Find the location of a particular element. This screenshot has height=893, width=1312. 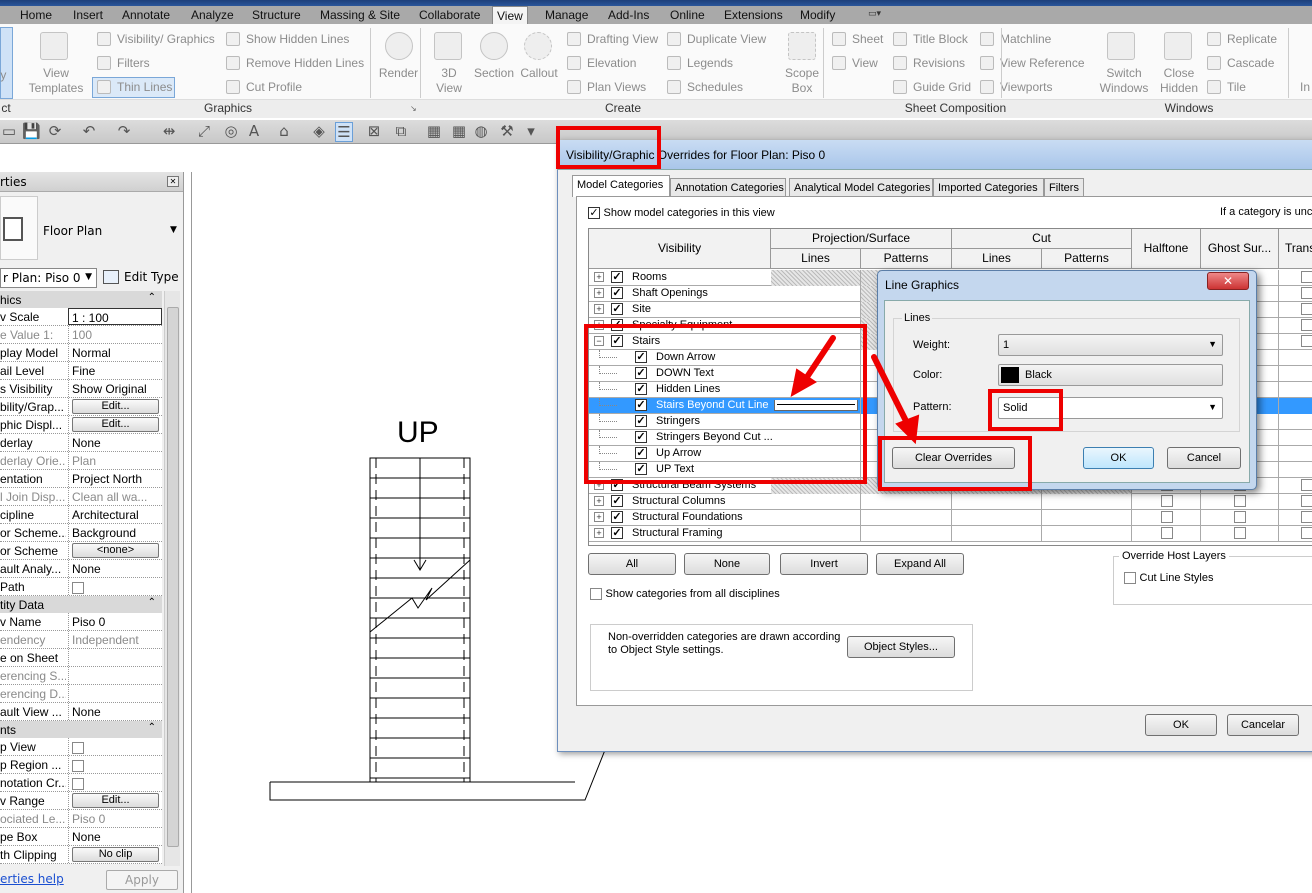

elevation-button: Elevation is located at coordinates (611, 63).